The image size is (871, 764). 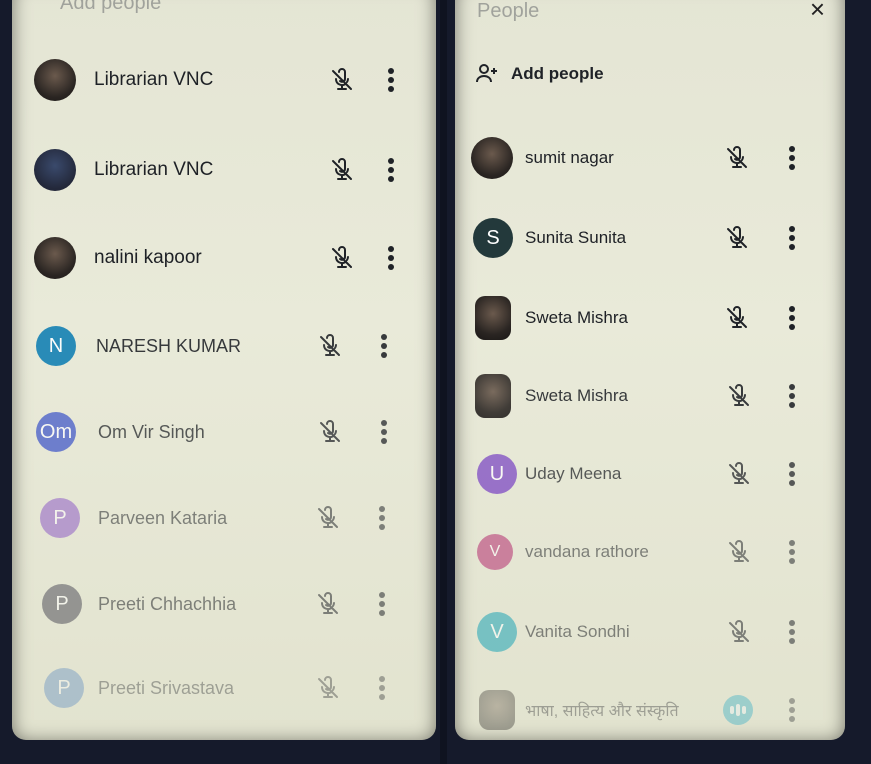 I want to click on participant-row: P Preeti Srivastava, so click(x=224, y=688).